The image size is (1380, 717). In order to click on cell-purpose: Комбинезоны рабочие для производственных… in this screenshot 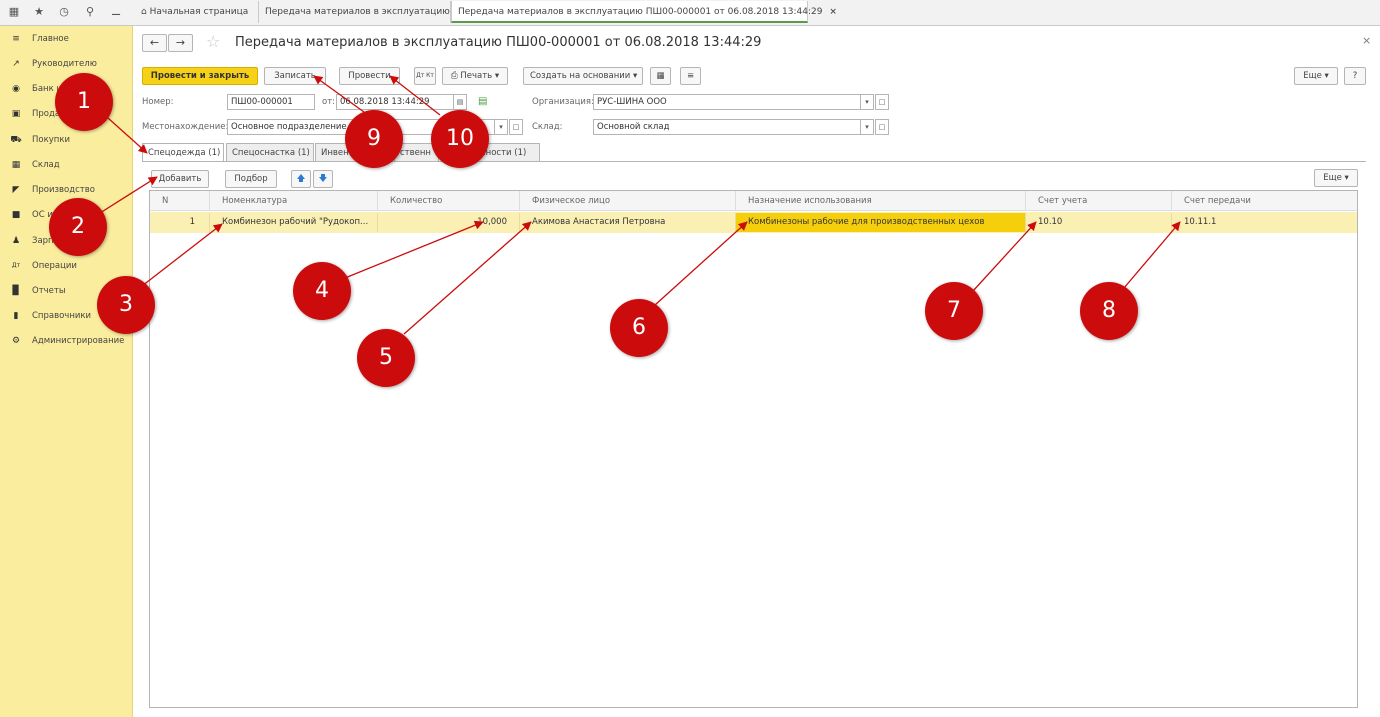, I will do `click(881, 222)`.